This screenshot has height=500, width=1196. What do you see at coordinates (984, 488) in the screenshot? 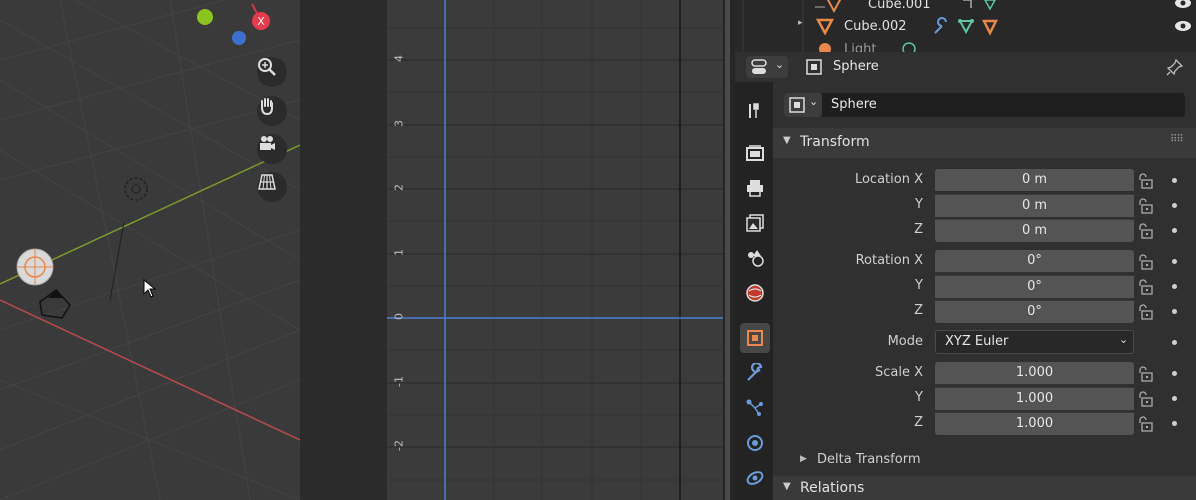
I see `relations-section-header: ▼ Relations` at bounding box center [984, 488].